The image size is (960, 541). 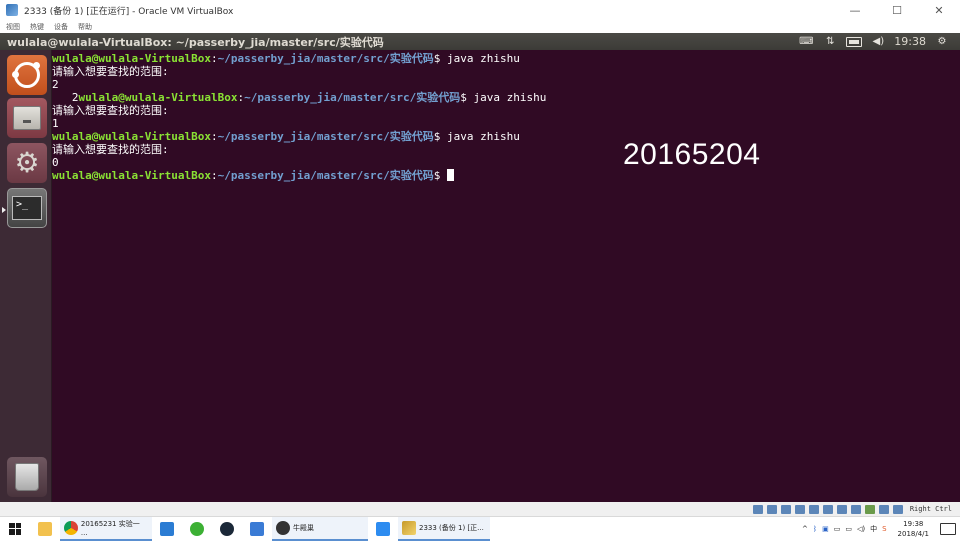 I want to click on terminal-running-indicator, so click(x=4, y=210).